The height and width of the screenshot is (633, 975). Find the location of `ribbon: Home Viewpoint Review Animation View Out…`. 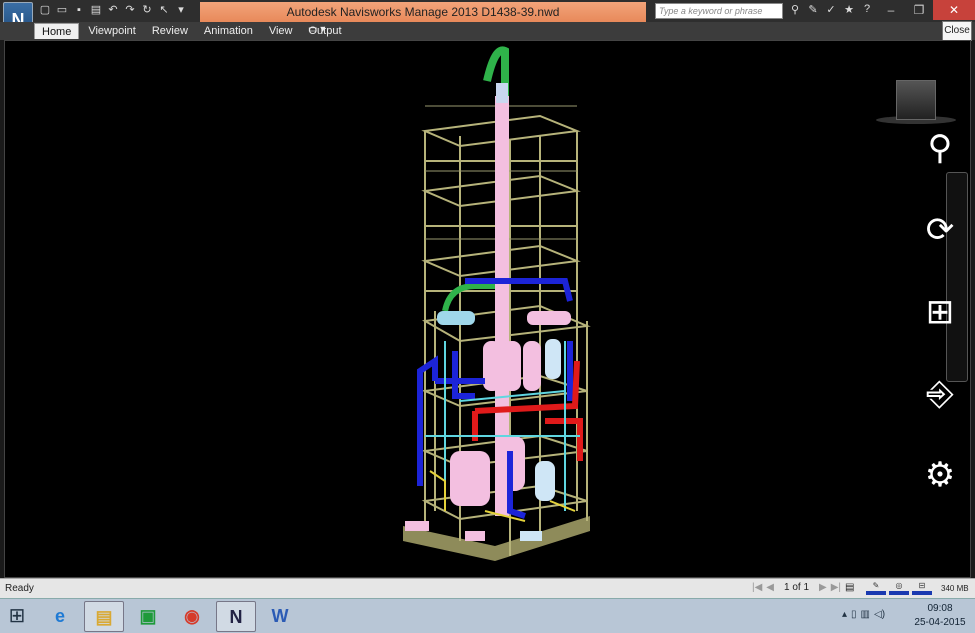

ribbon: Home Viewpoint Review Animation View Out… is located at coordinates (487, 31).